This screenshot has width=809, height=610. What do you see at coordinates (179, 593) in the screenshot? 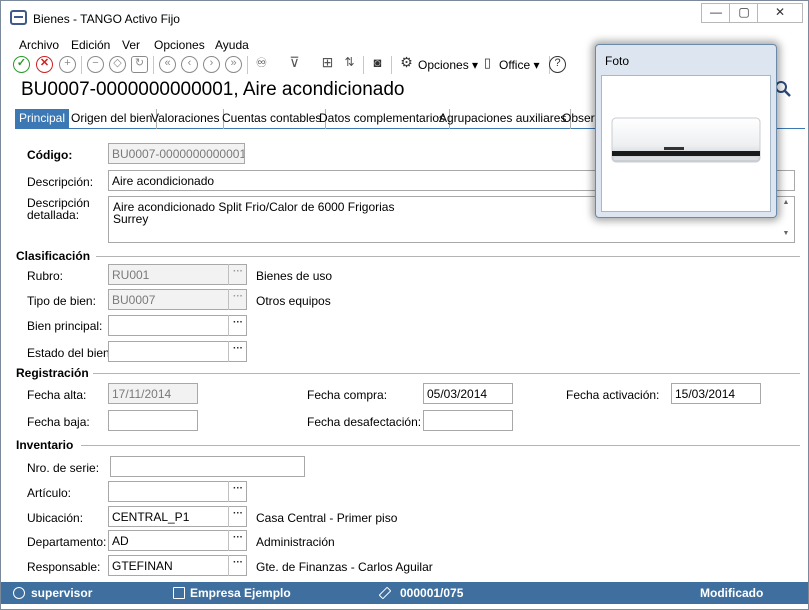
I see `building-icon` at bounding box center [179, 593].